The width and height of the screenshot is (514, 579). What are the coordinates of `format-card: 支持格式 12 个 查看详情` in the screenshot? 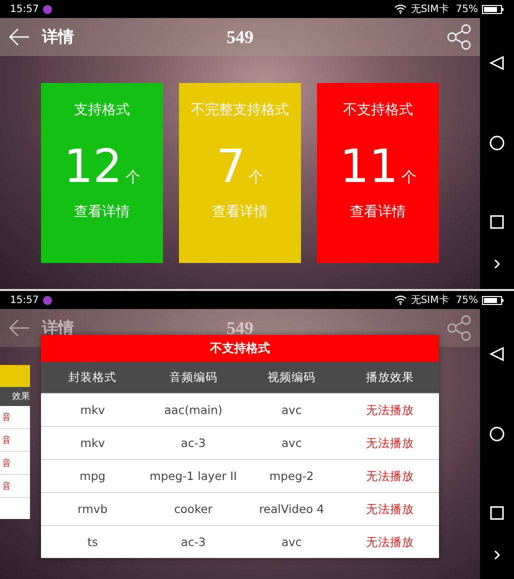 It's located at (102, 173).